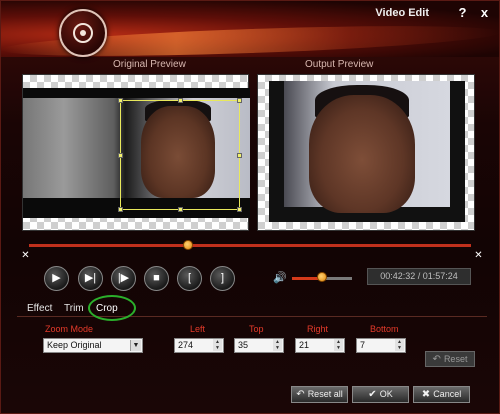 The image size is (500, 414). I want to click on crop-handle-bottom-right, so click(239, 209).